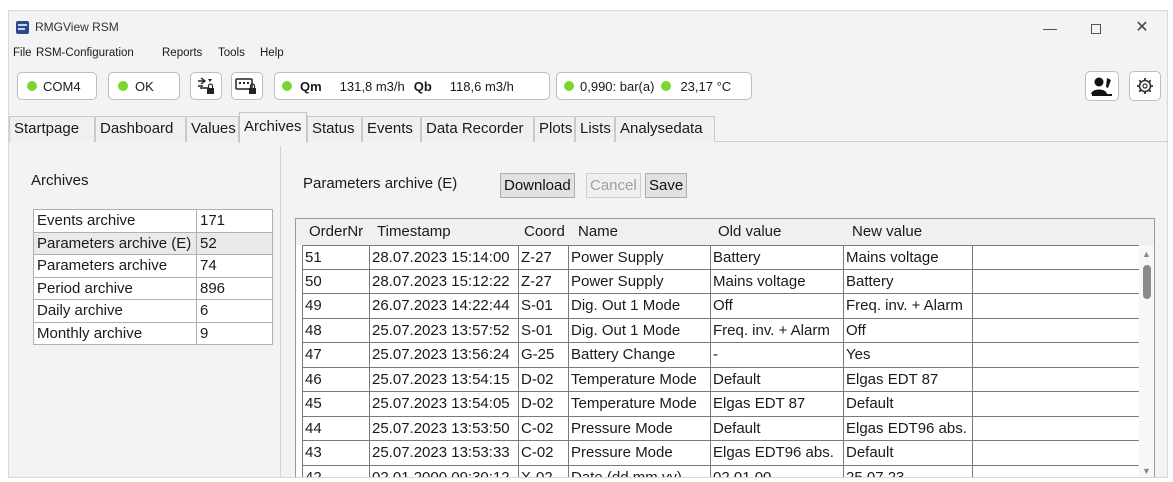  Describe the element at coordinates (537, 185) in the screenshot. I see `download-button: Download` at that location.